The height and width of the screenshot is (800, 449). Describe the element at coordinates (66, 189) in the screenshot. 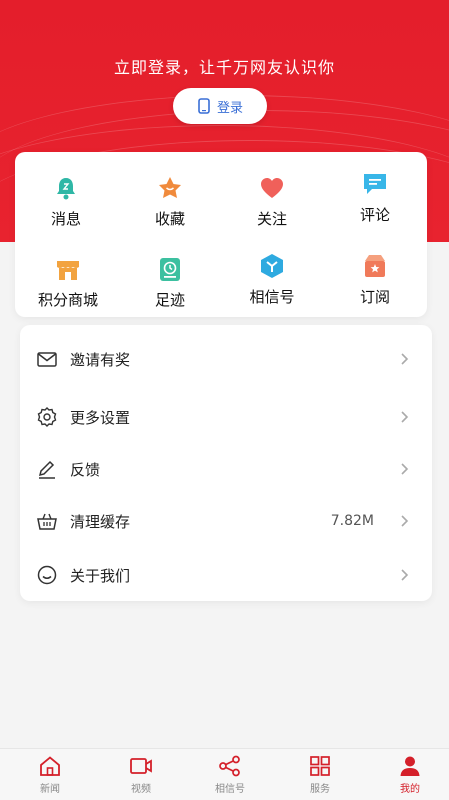

I see `bell-icon` at that location.